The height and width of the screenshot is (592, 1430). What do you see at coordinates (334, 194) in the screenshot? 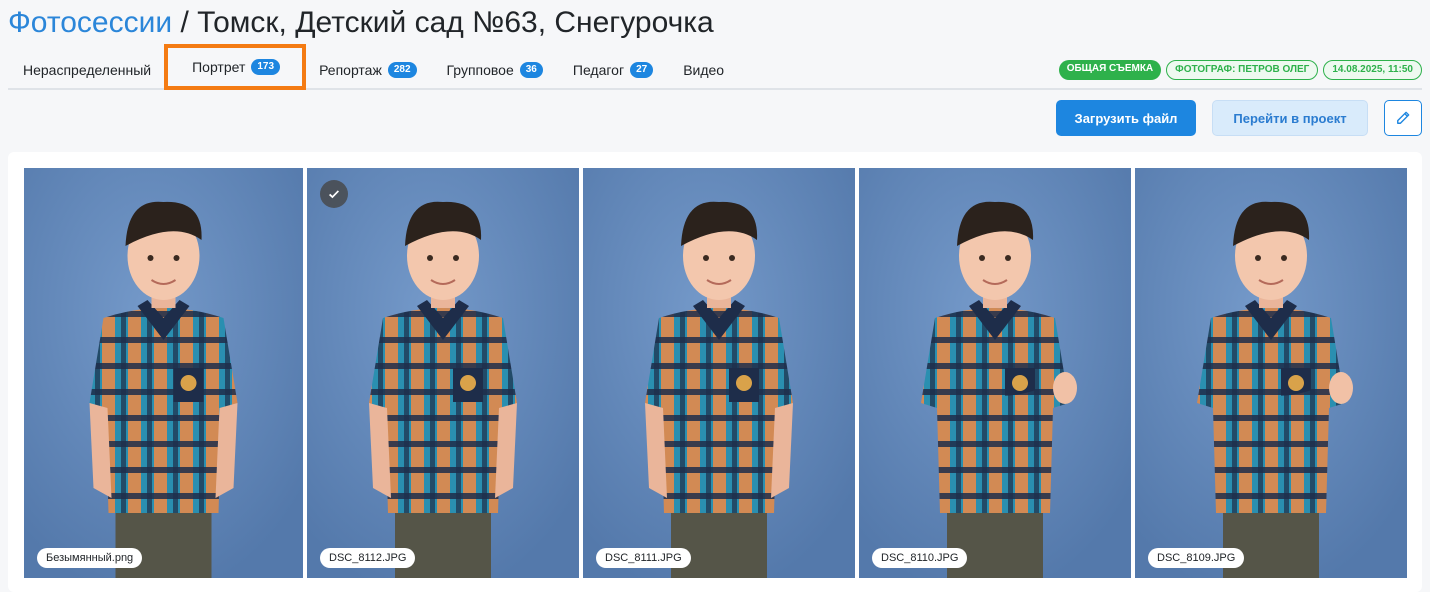
I see `selected-check-icon` at bounding box center [334, 194].